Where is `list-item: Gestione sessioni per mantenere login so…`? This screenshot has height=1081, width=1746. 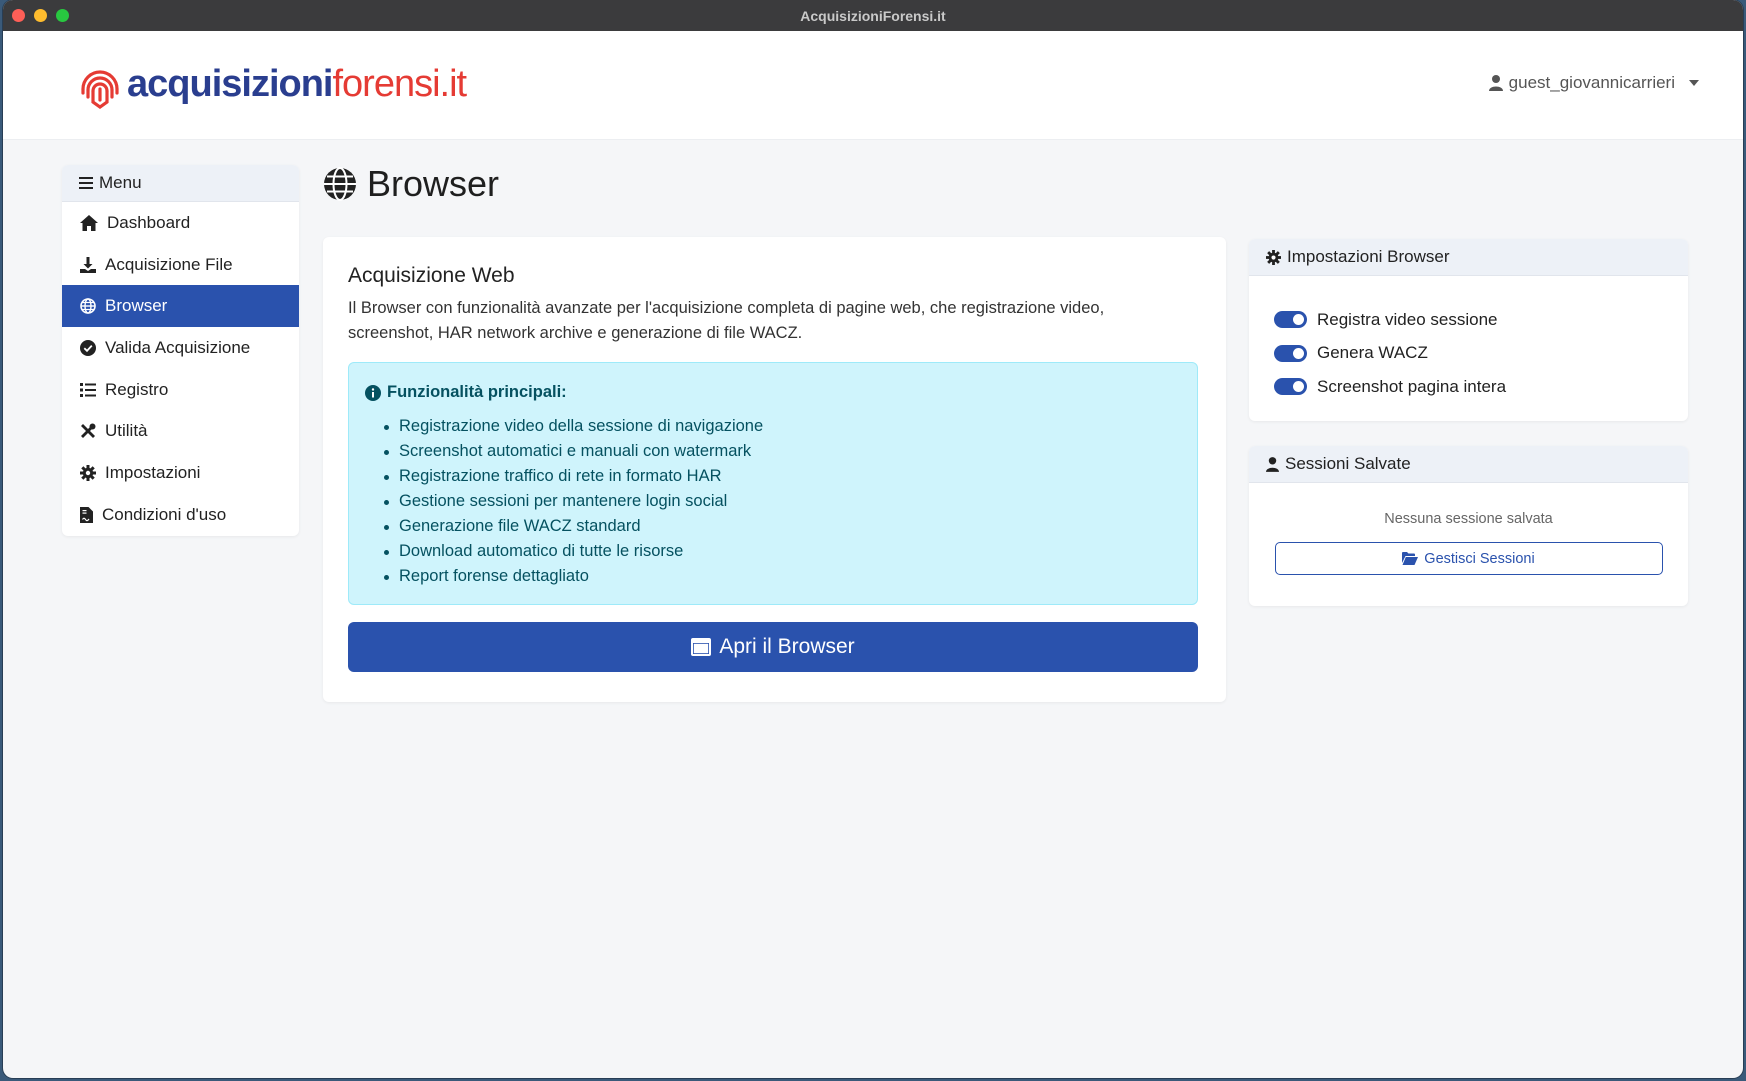 list-item: Gestione sessioni per mantenere login so… is located at coordinates (782, 501).